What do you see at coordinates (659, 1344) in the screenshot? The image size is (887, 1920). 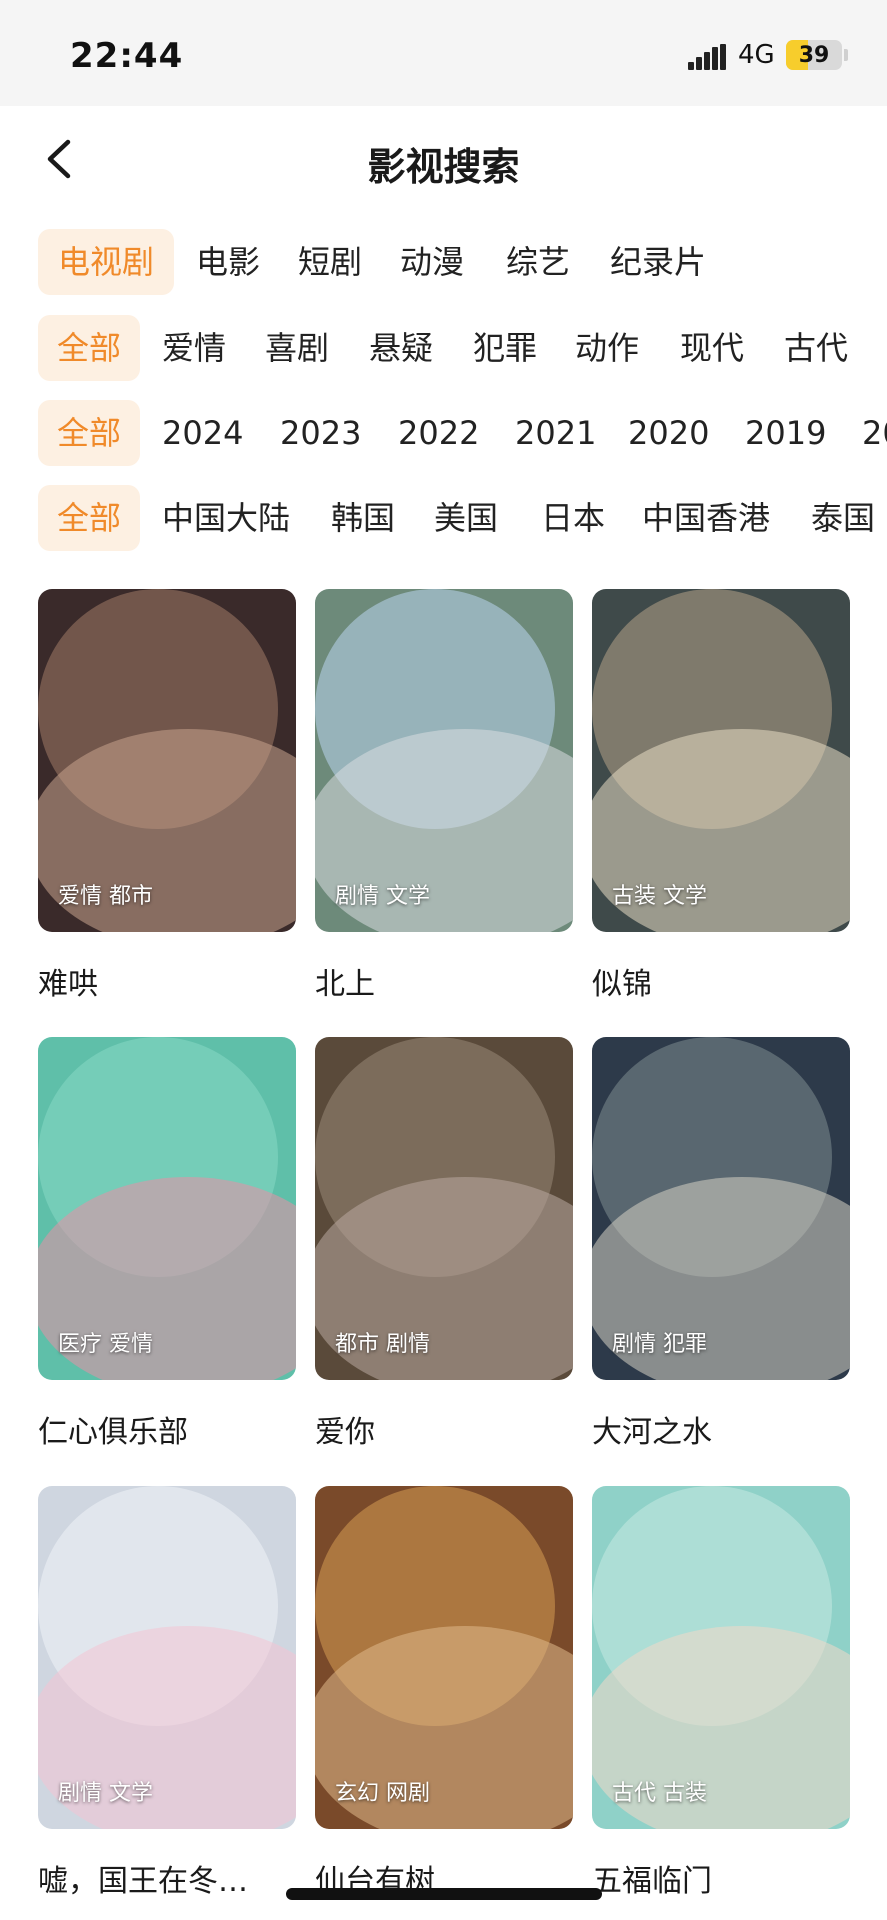 I see `poster-tags: 剧情 犯罪` at bounding box center [659, 1344].